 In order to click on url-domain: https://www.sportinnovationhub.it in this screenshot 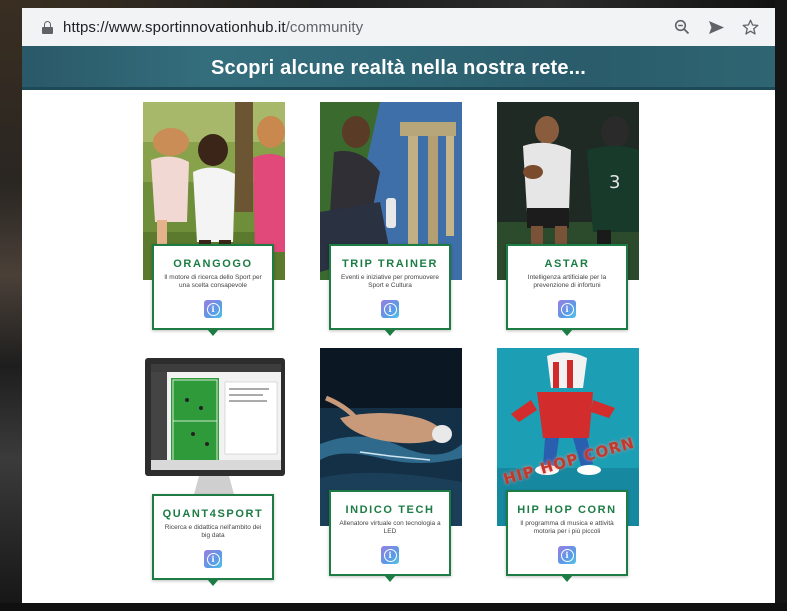, I will do `click(174, 27)`.